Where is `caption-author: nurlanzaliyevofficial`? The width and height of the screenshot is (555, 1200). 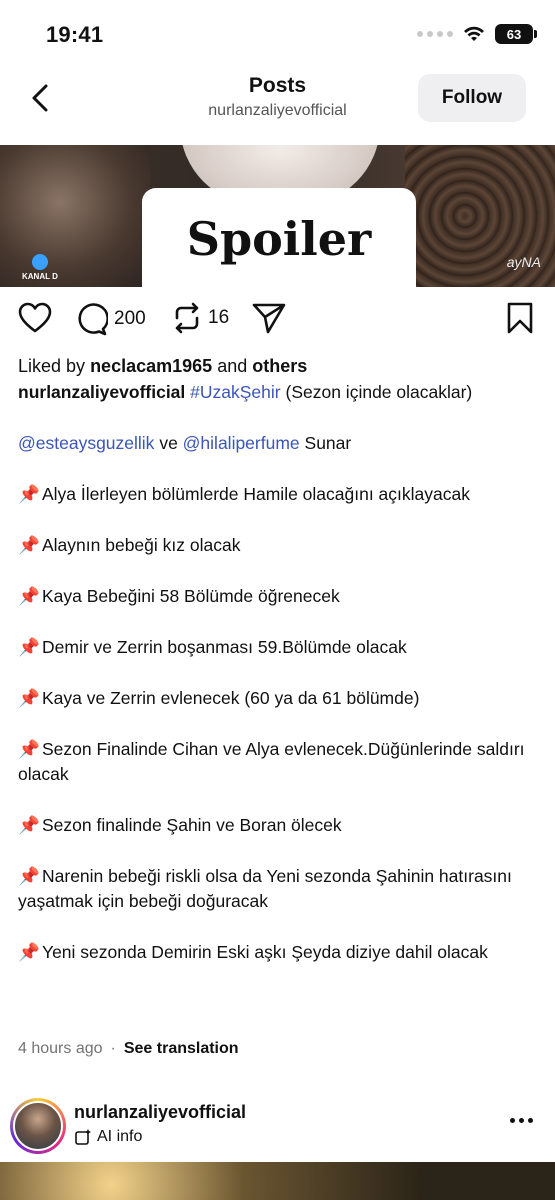 caption-author: nurlanzaliyevofficial is located at coordinates (101, 392).